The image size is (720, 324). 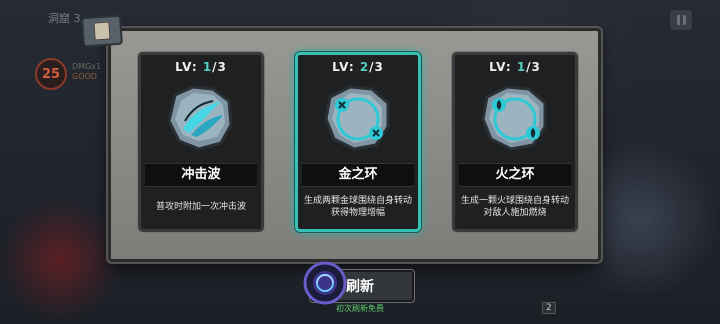 I want to click on fire-ring-icon, so click(x=514, y=118).